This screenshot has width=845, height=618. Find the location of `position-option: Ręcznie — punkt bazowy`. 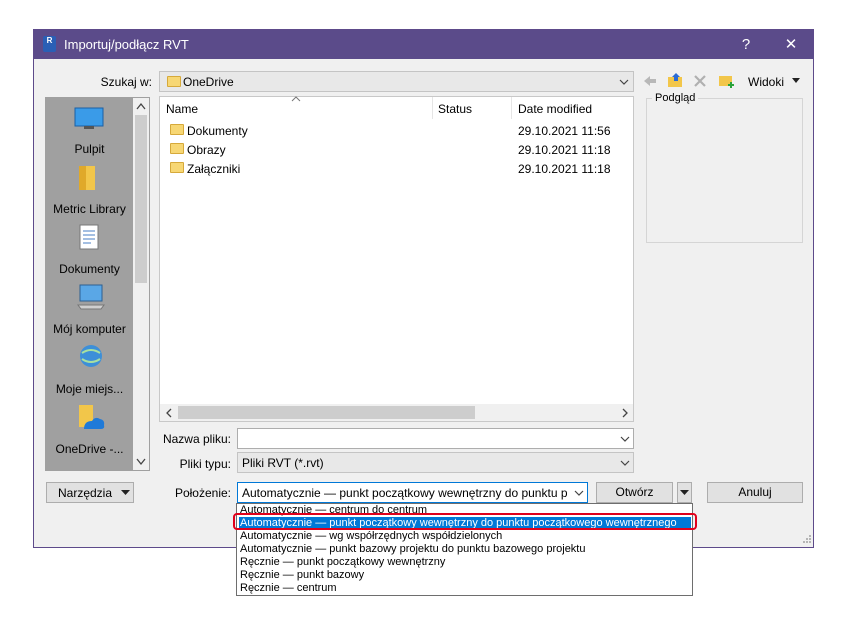

position-option: Ręcznie — punkt bazowy is located at coordinates (465, 575).